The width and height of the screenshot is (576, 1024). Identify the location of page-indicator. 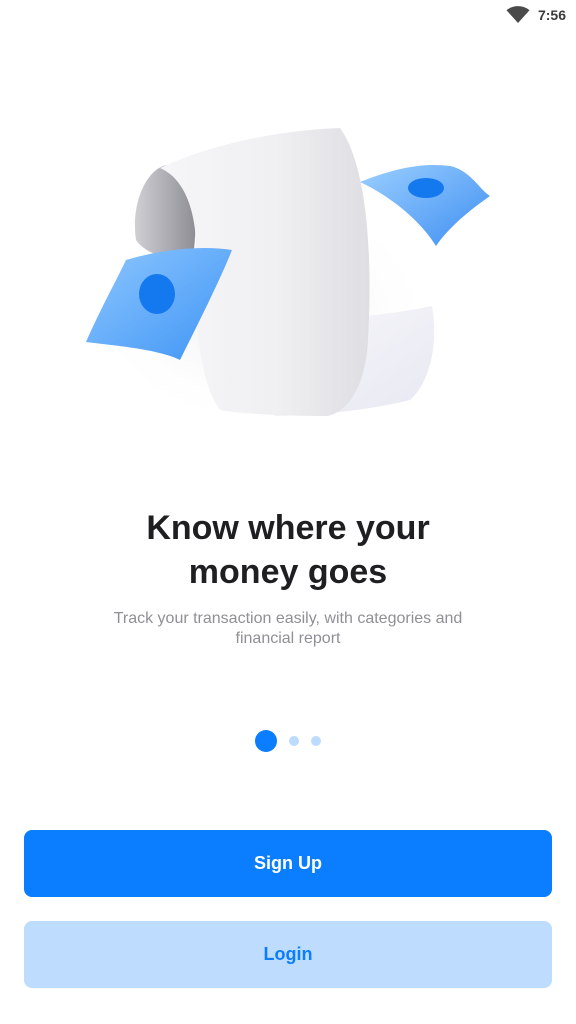
(288, 741).